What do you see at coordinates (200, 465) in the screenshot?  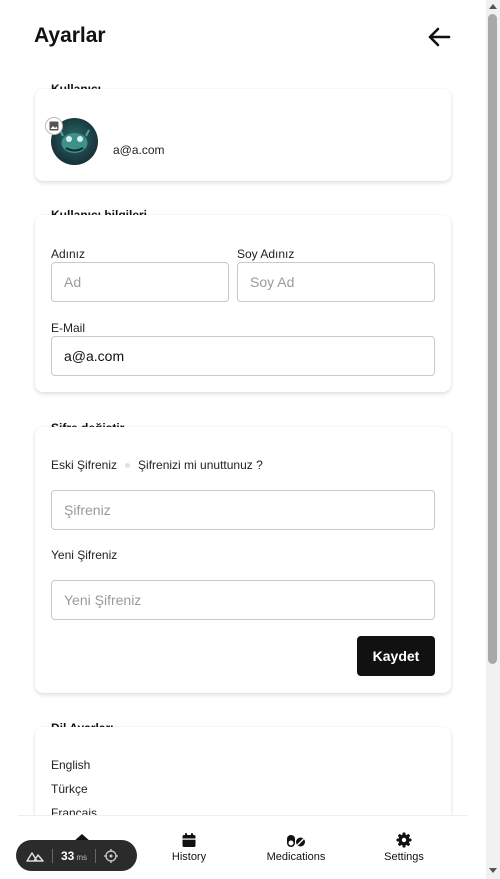 I see `forgot-password-link: Şifrenizi mi unuttunuz ?` at bounding box center [200, 465].